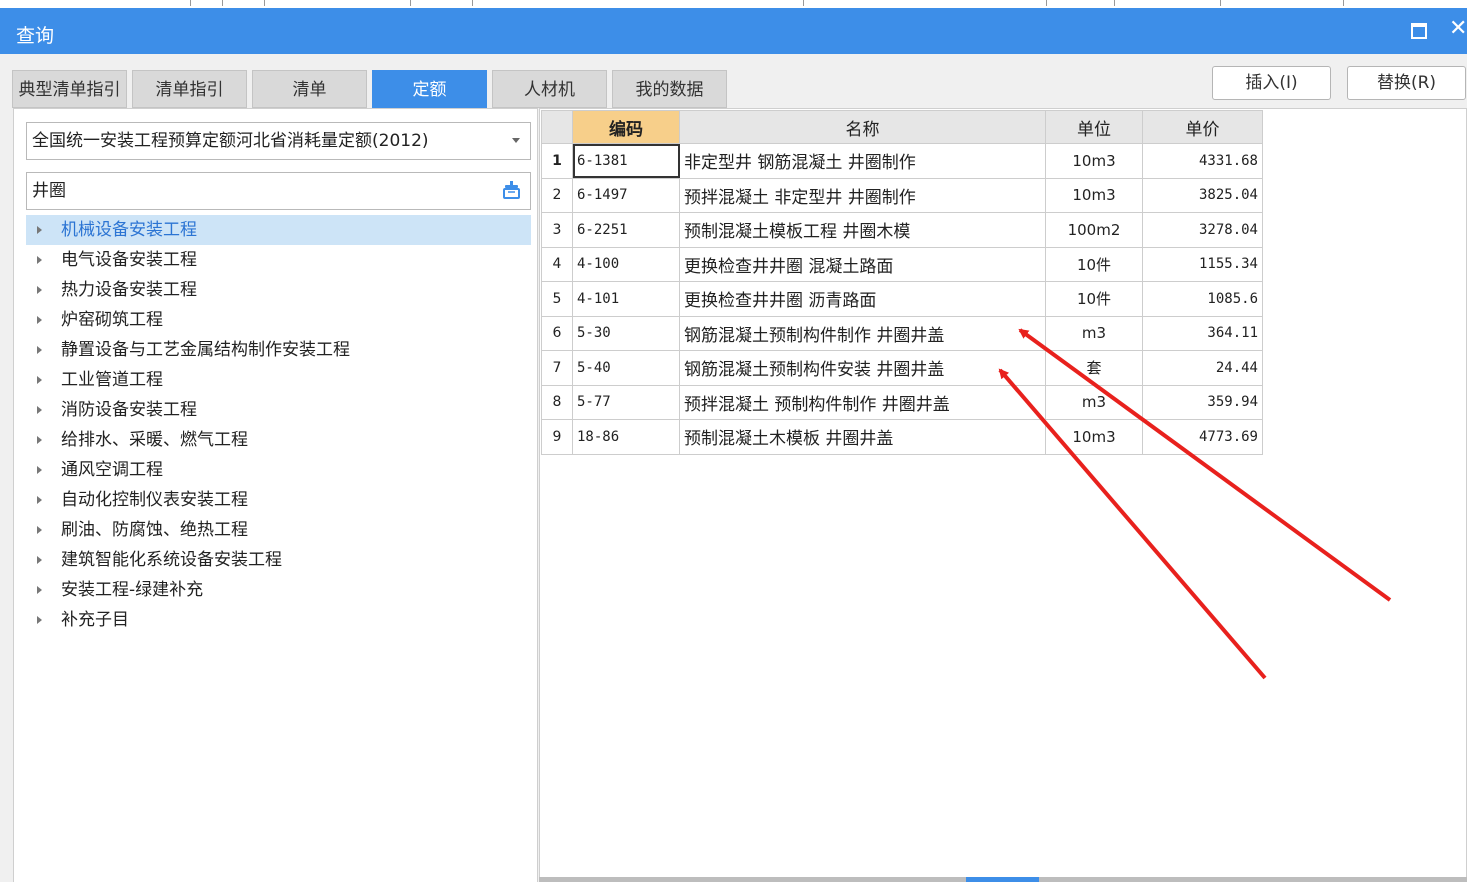 Image resolution: width=1467 pixels, height=882 pixels. What do you see at coordinates (626, 437) in the screenshot?
I see `code-cell: 18-86` at bounding box center [626, 437].